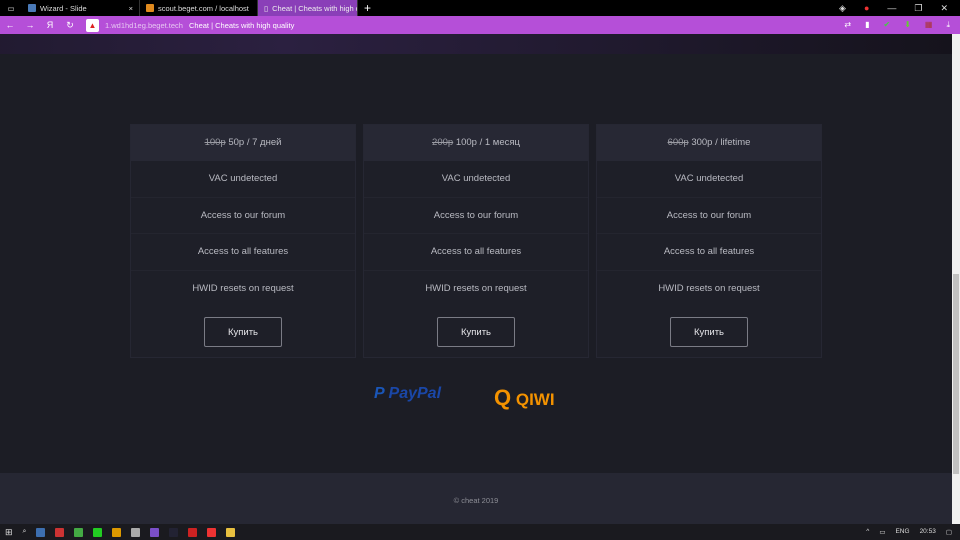  I want to click on scrollbar, so click(956, 279).